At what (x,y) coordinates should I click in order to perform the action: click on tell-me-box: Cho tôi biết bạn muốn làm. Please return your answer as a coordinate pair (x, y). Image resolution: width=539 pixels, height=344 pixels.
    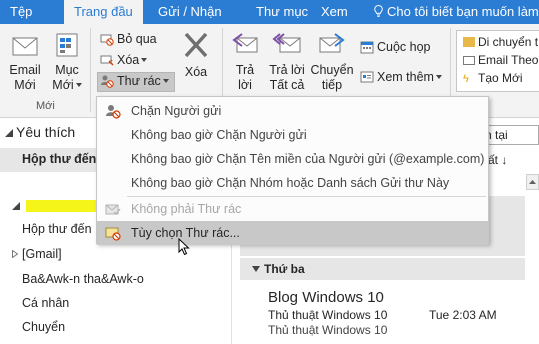
    Looking at the image, I should click on (456, 12).